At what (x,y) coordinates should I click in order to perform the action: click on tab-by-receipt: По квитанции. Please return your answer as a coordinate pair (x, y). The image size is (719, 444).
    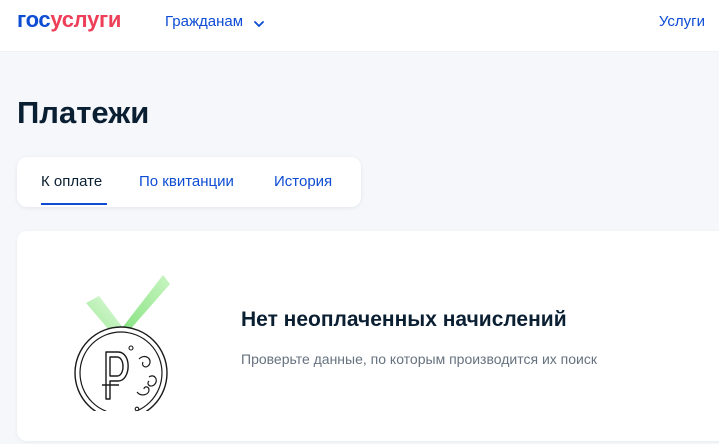
    Looking at the image, I should click on (186, 182).